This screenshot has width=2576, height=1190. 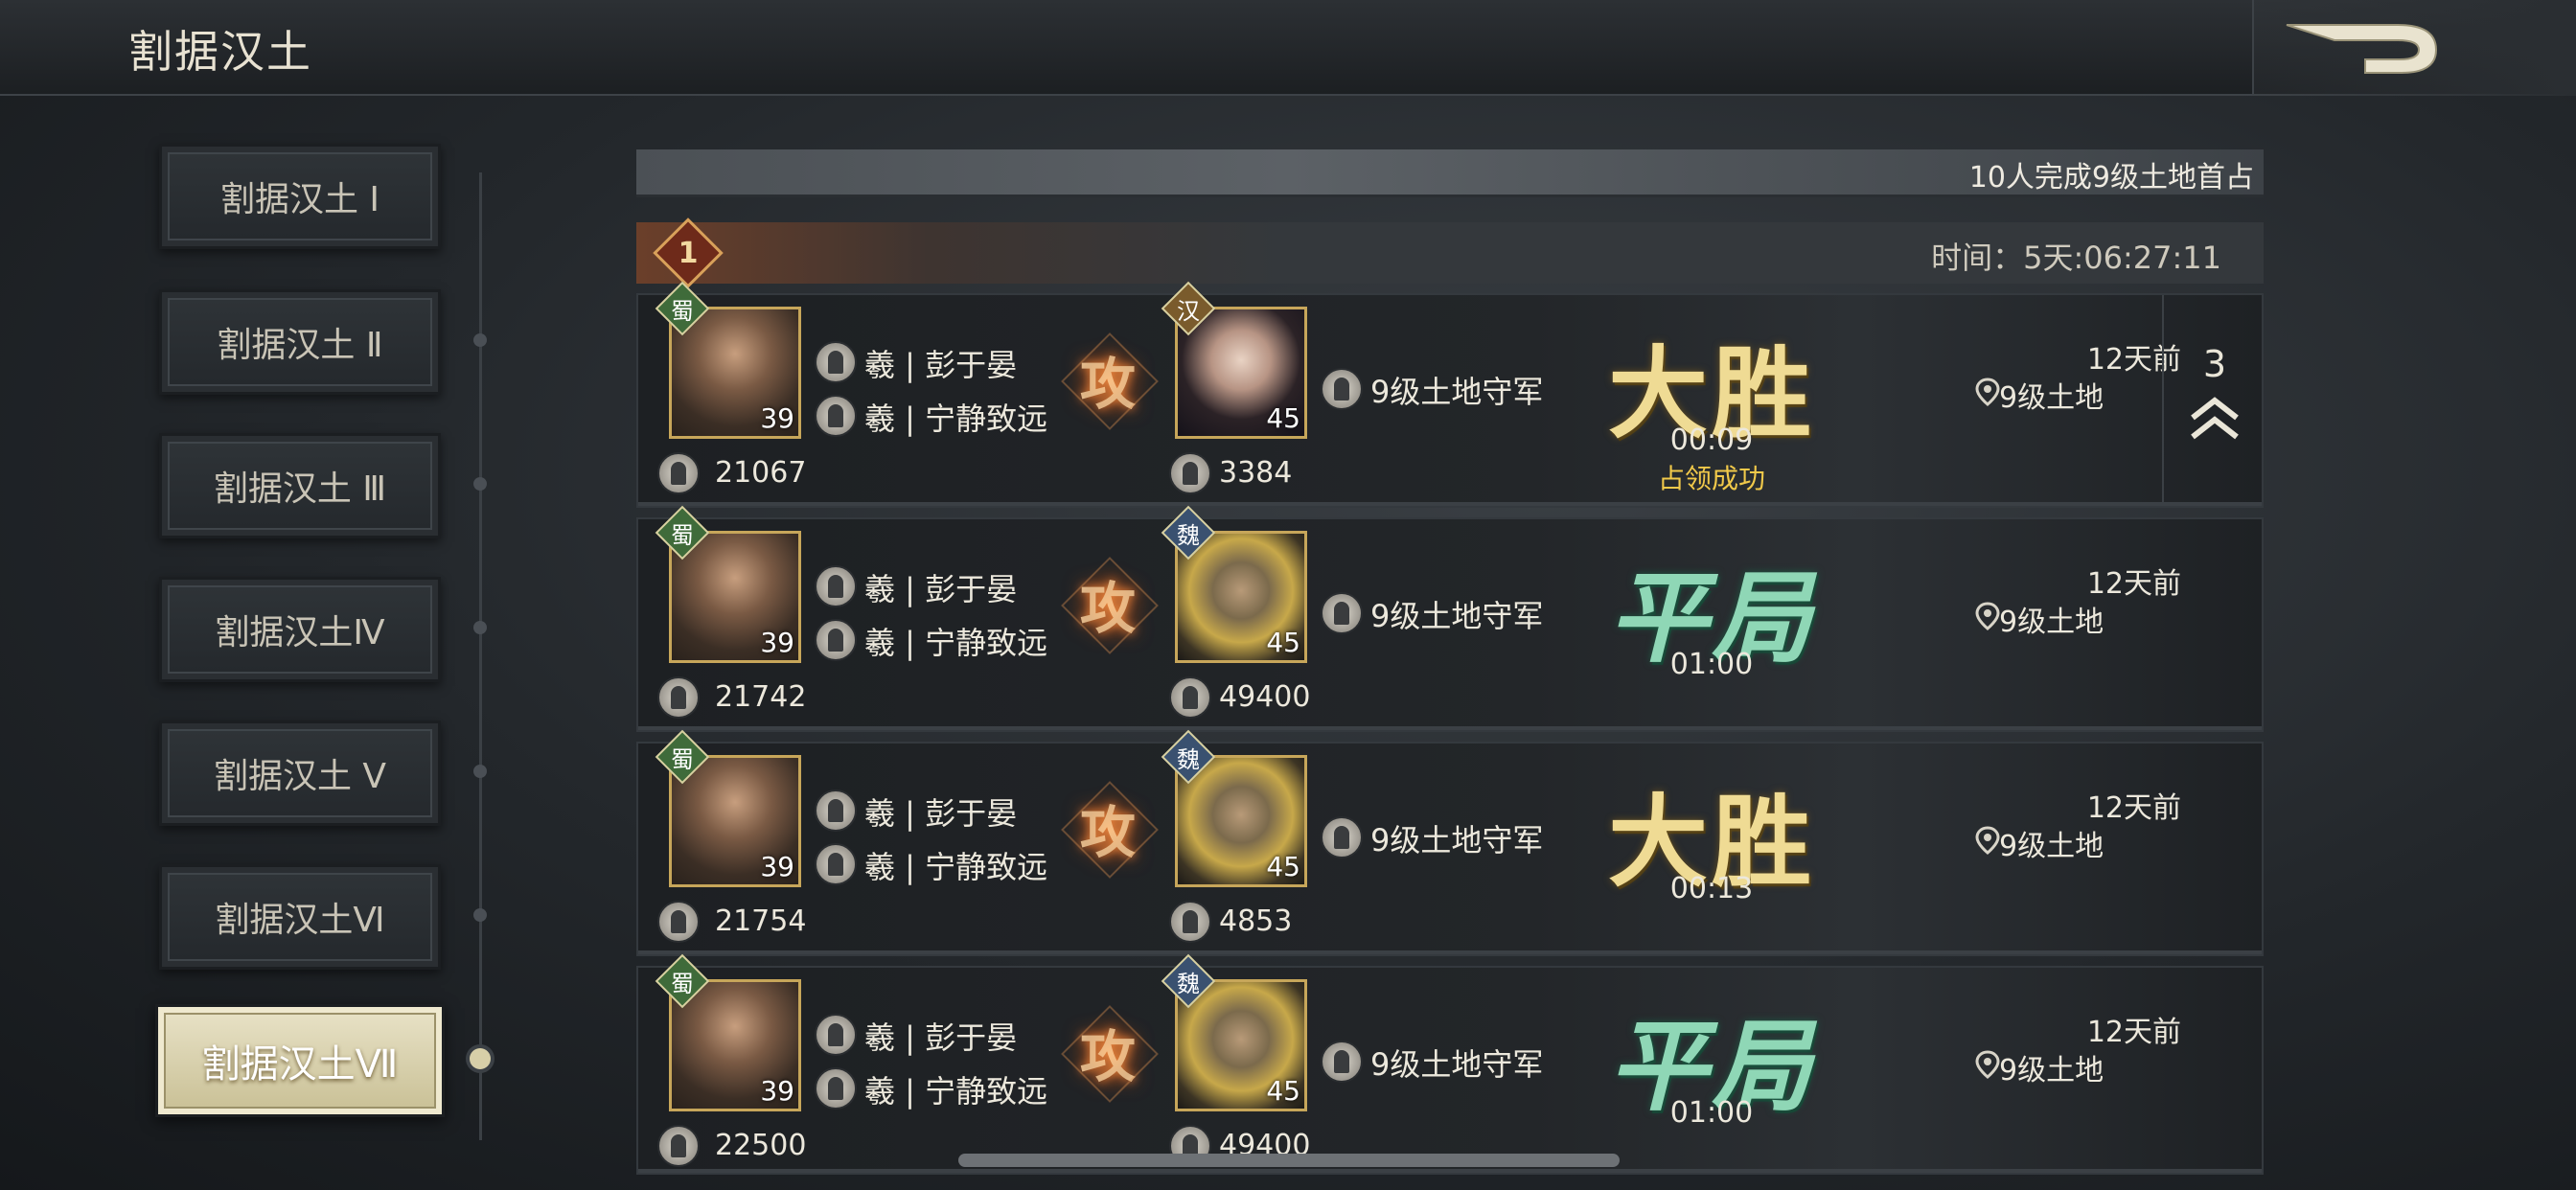 What do you see at coordinates (1188, 311) in the screenshot?
I see `faction-label: 汉` at bounding box center [1188, 311].